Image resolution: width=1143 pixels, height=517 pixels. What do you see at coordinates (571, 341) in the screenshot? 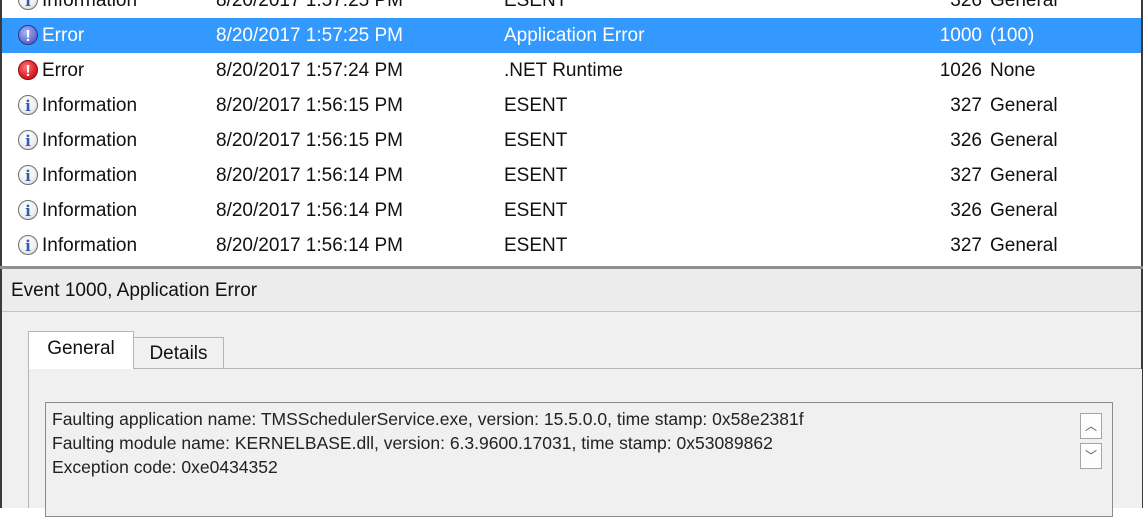
I see `details-tabstrip: General Details` at bounding box center [571, 341].